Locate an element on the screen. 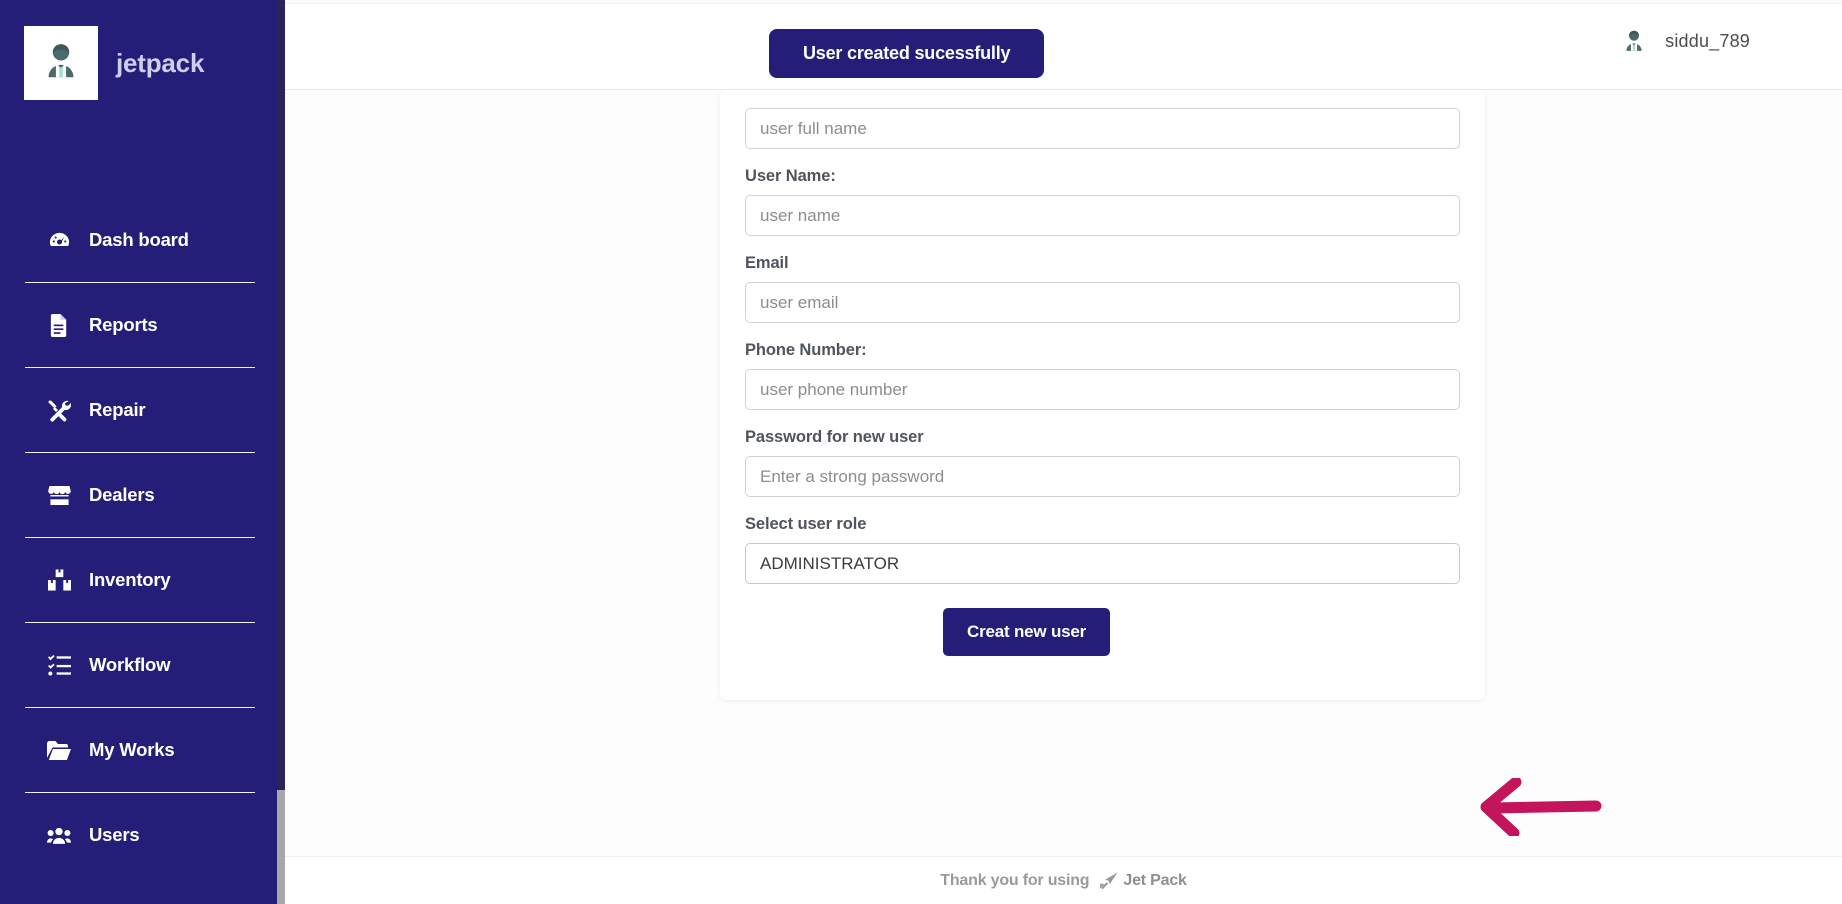  folder-open-icon is located at coordinates (59, 750).